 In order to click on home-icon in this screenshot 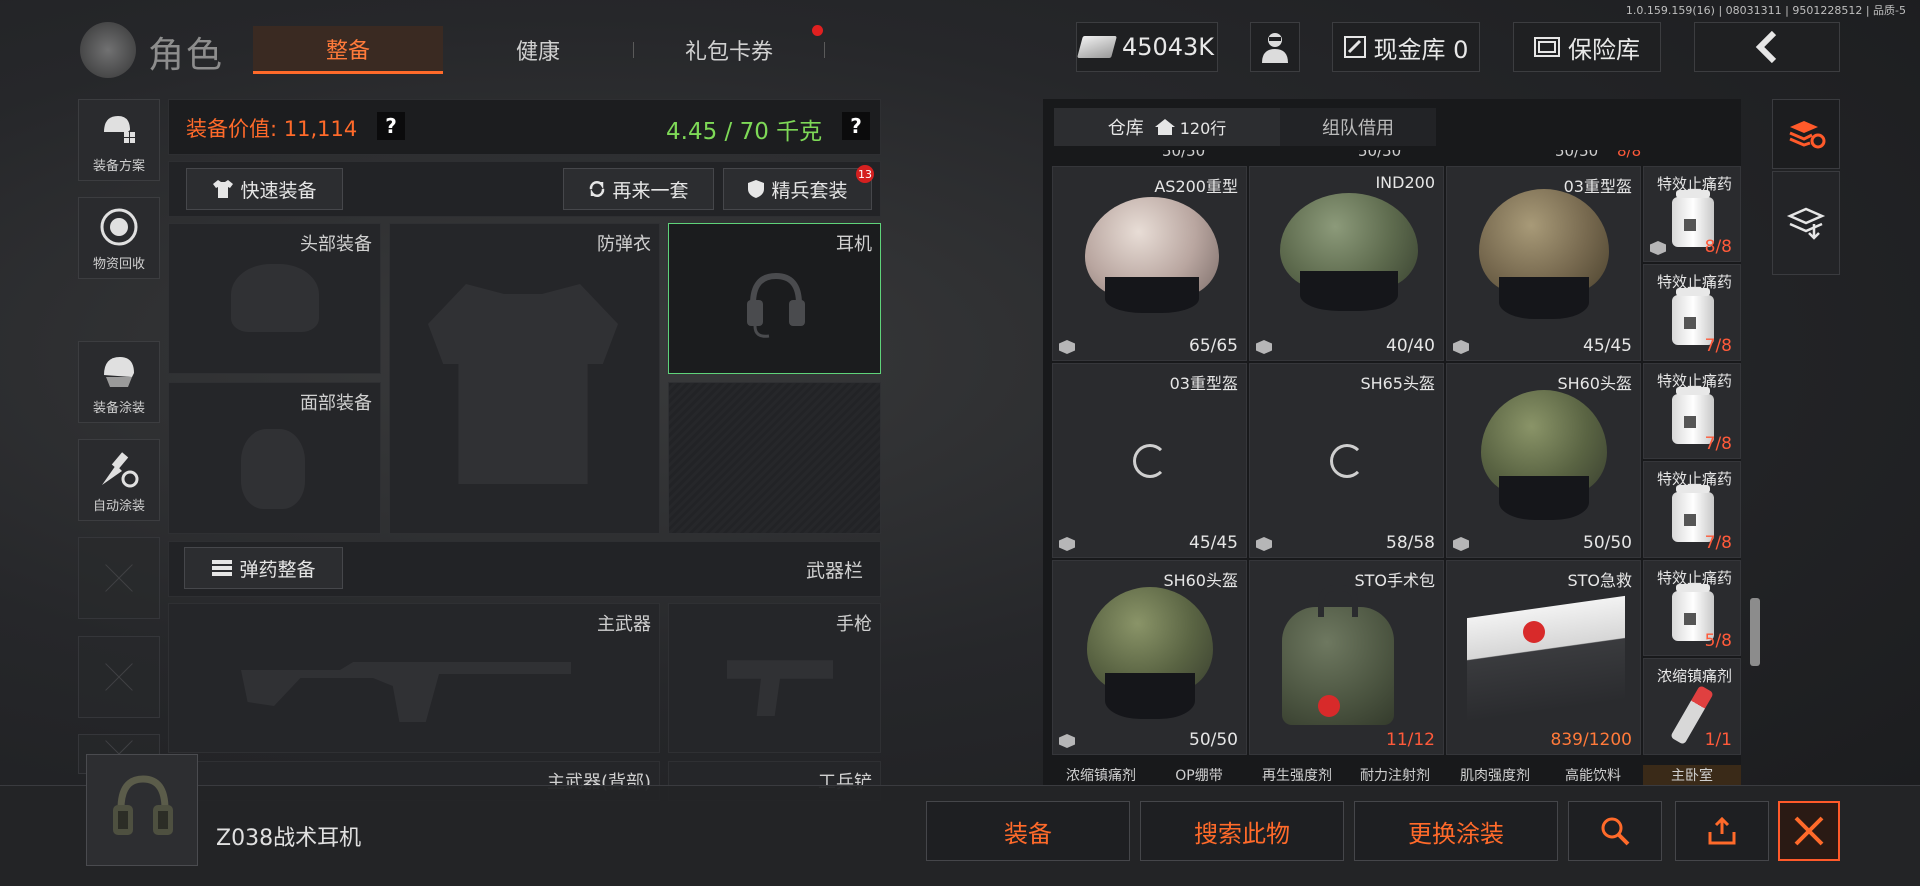, I will do `click(1164, 127)`.